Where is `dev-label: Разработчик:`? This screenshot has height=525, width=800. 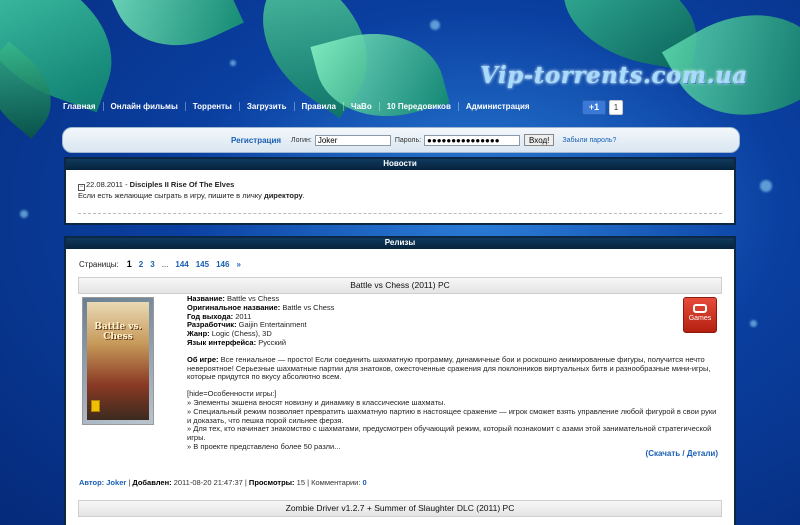
dev-label: Разработчик: is located at coordinates (212, 325).